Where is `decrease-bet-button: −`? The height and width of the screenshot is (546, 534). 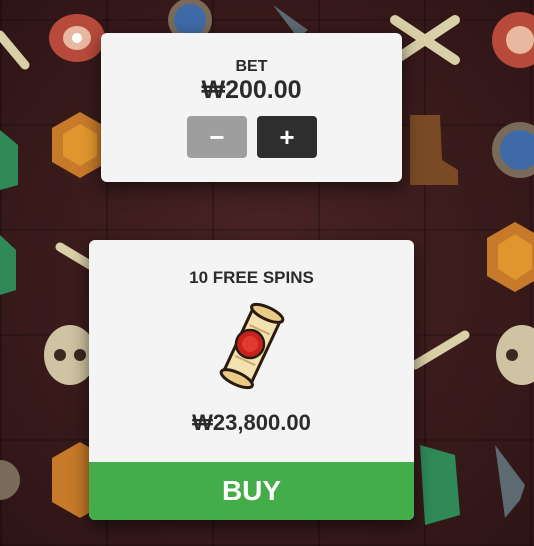
decrease-bet-button: − is located at coordinates (217, 137).